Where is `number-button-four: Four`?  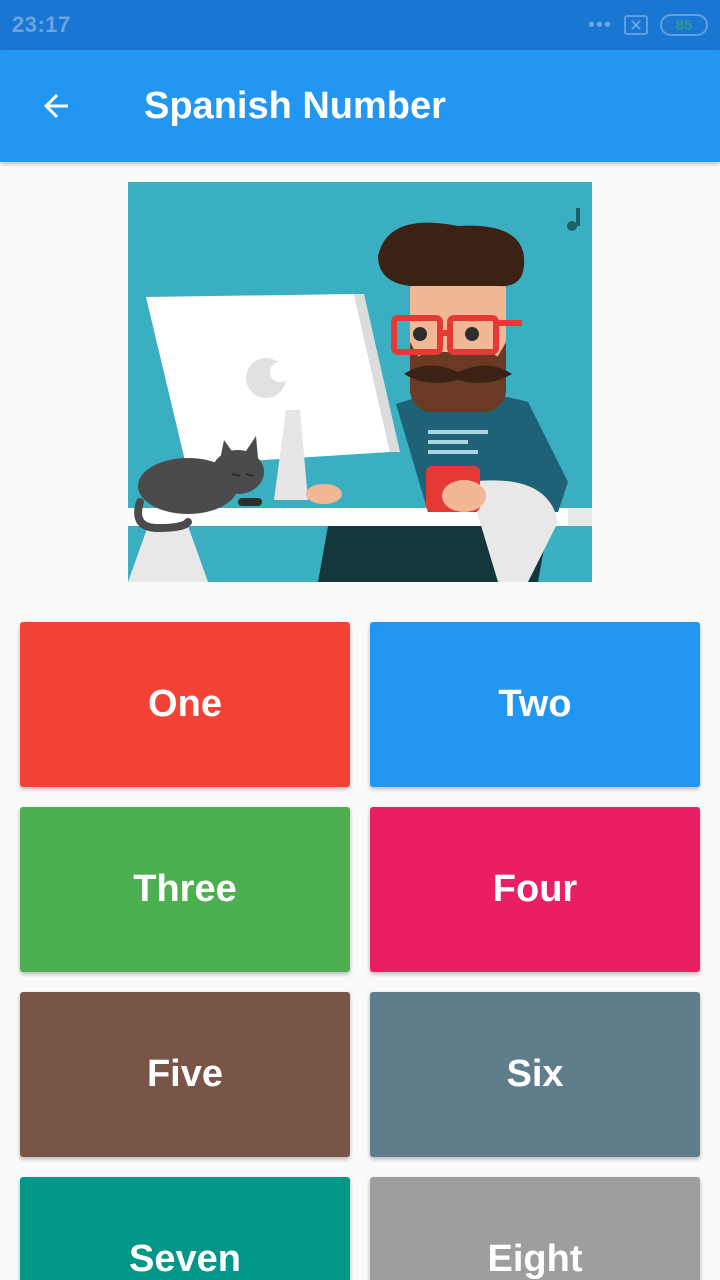 number-button-four: Four is located at coordinates (535, 889).